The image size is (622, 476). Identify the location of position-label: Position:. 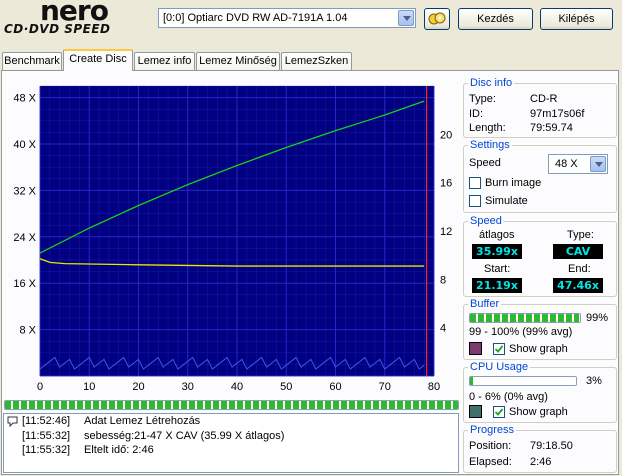
(490, 446).